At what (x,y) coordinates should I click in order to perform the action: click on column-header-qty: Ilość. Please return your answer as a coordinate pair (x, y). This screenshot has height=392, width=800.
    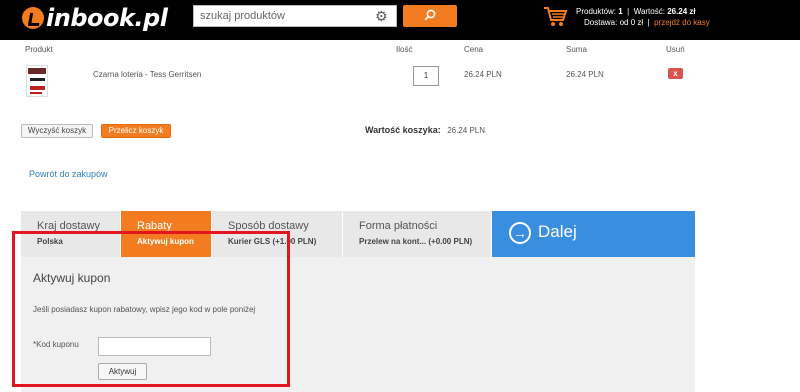
    Looking at the image, I should click on (404, 49).